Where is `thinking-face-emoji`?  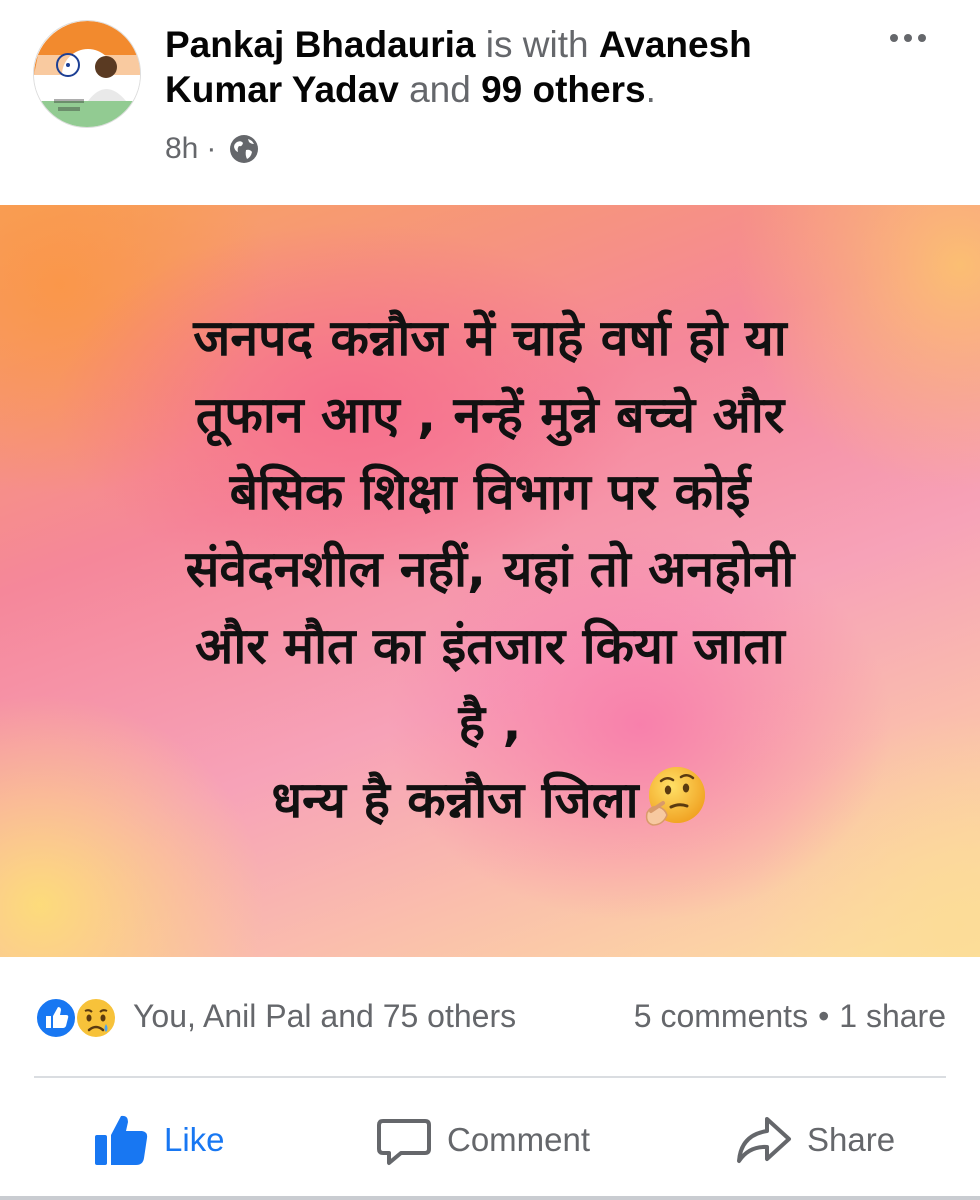 thinking-face-emoji is located at coordinates (675, 796).